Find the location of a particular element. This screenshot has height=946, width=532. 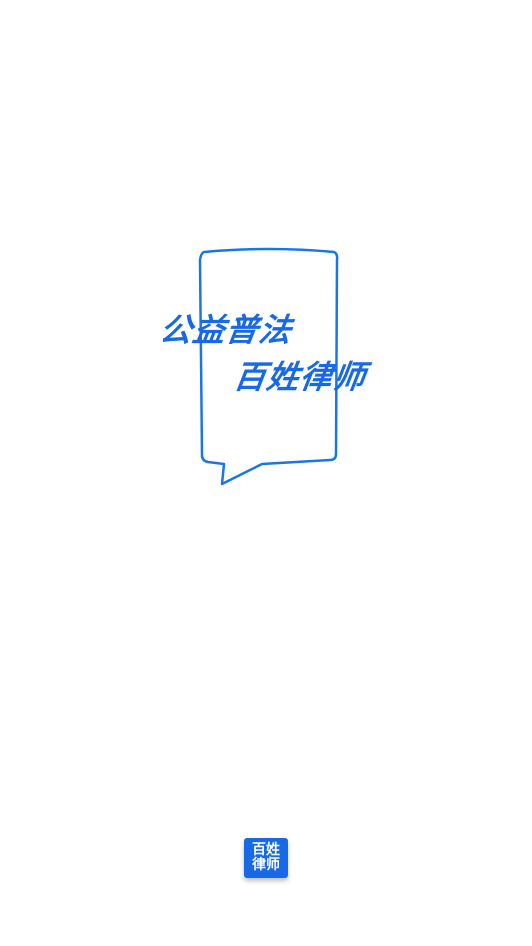

app-logo: 百姓 律师 is located at coordinates (266, 858).